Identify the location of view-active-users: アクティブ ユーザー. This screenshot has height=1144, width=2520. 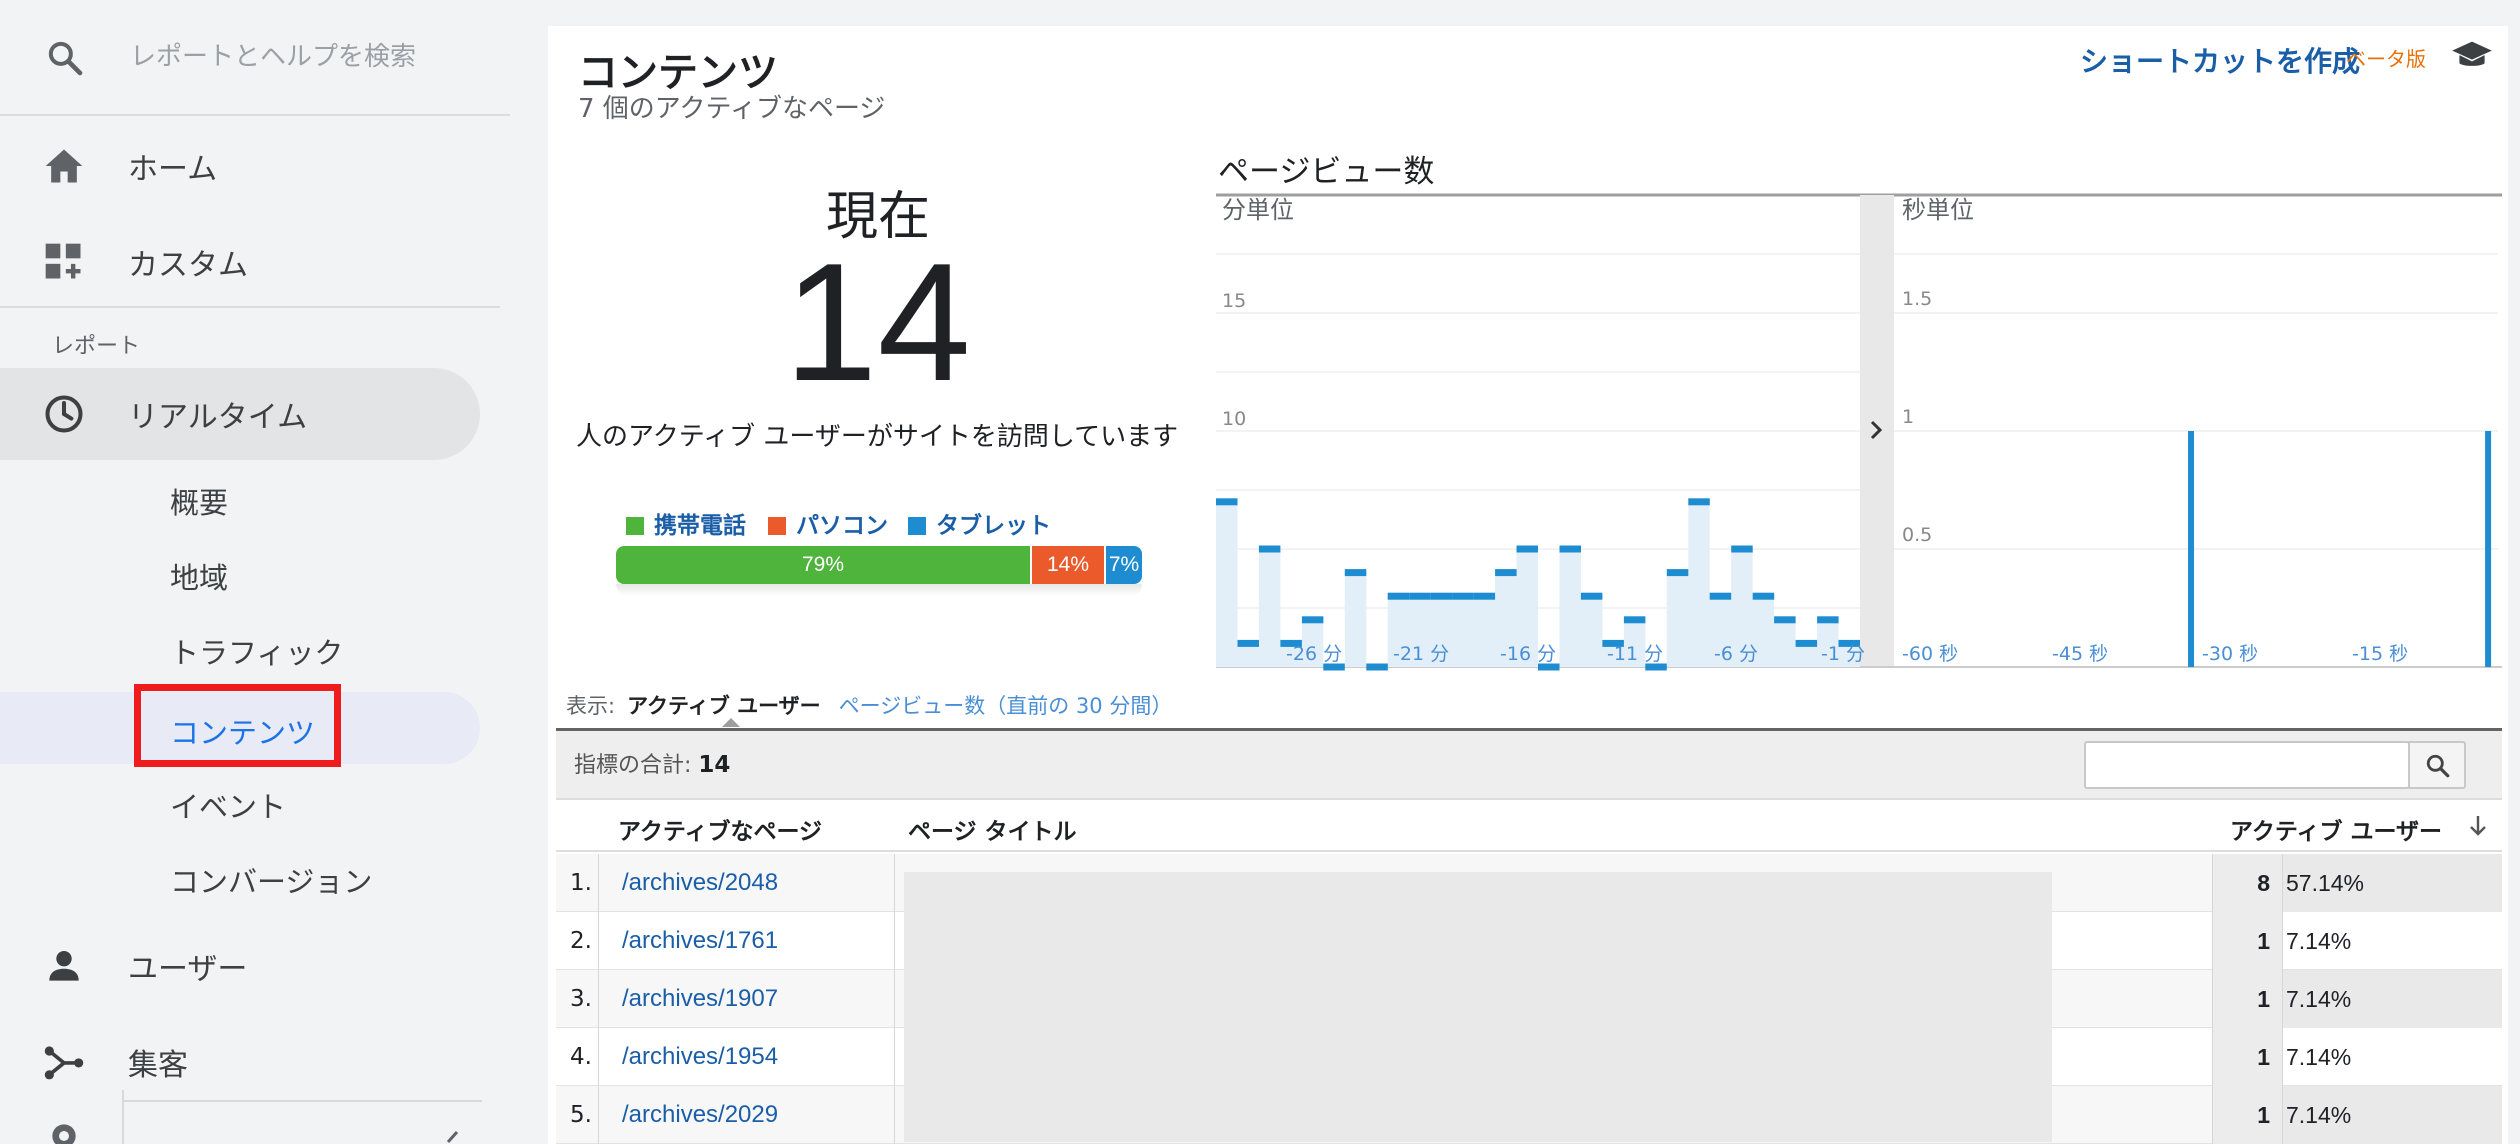
(724, 706).